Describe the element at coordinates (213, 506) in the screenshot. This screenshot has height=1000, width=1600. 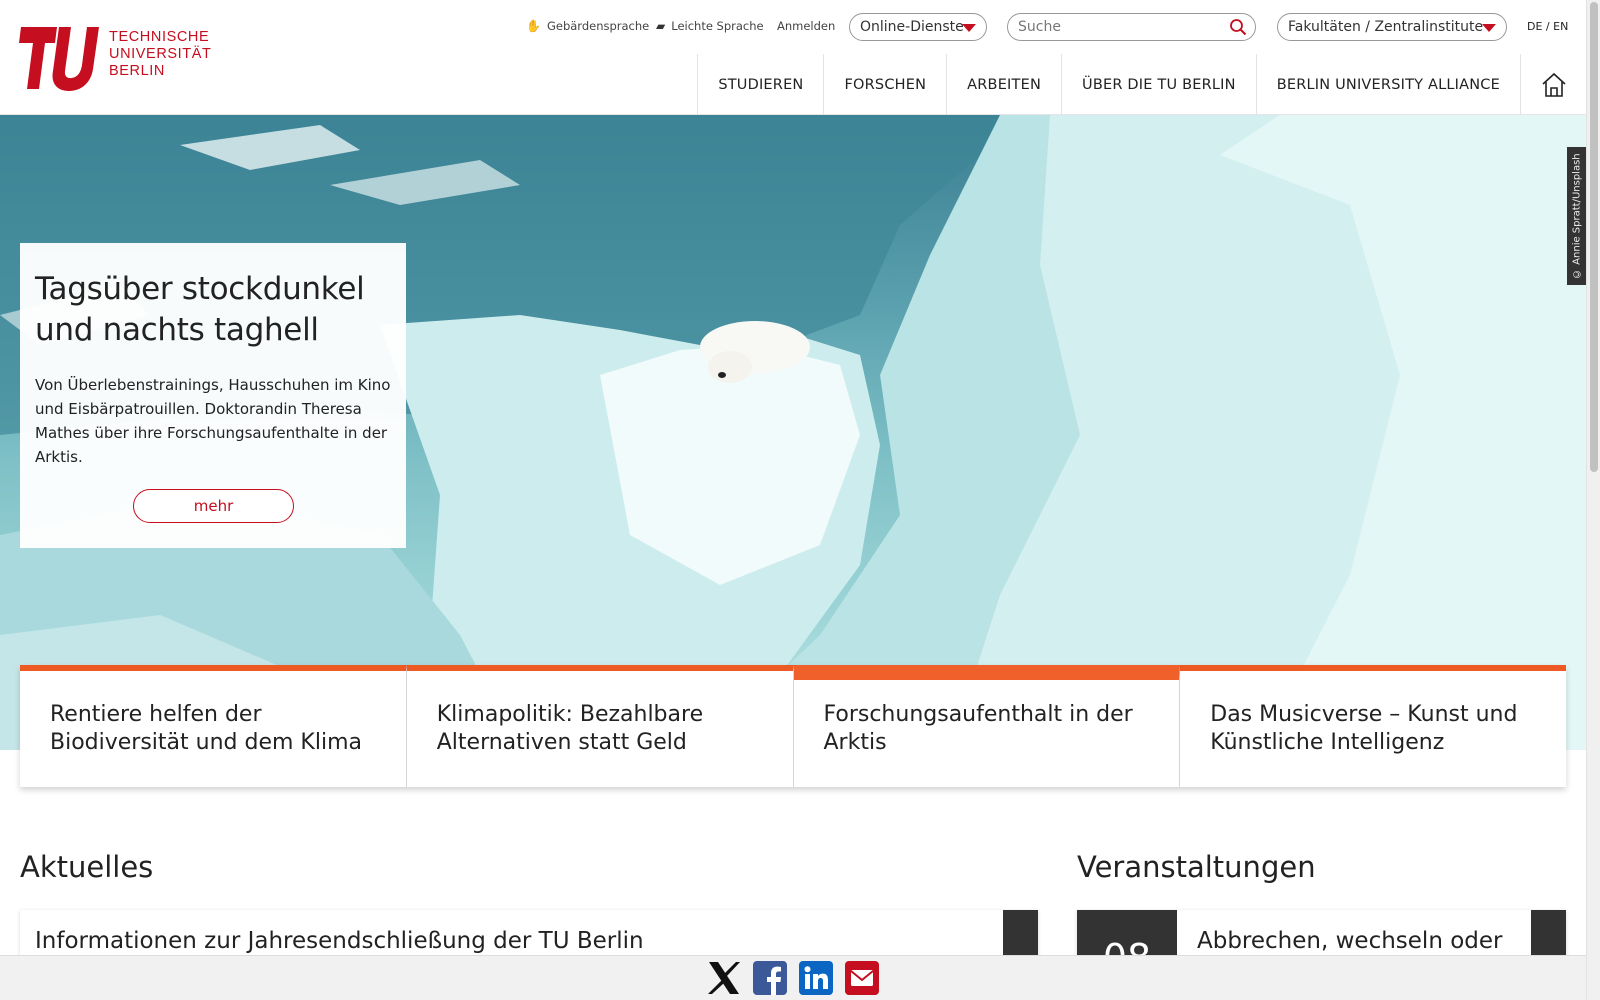
I see `more-button: mehr` at that location.